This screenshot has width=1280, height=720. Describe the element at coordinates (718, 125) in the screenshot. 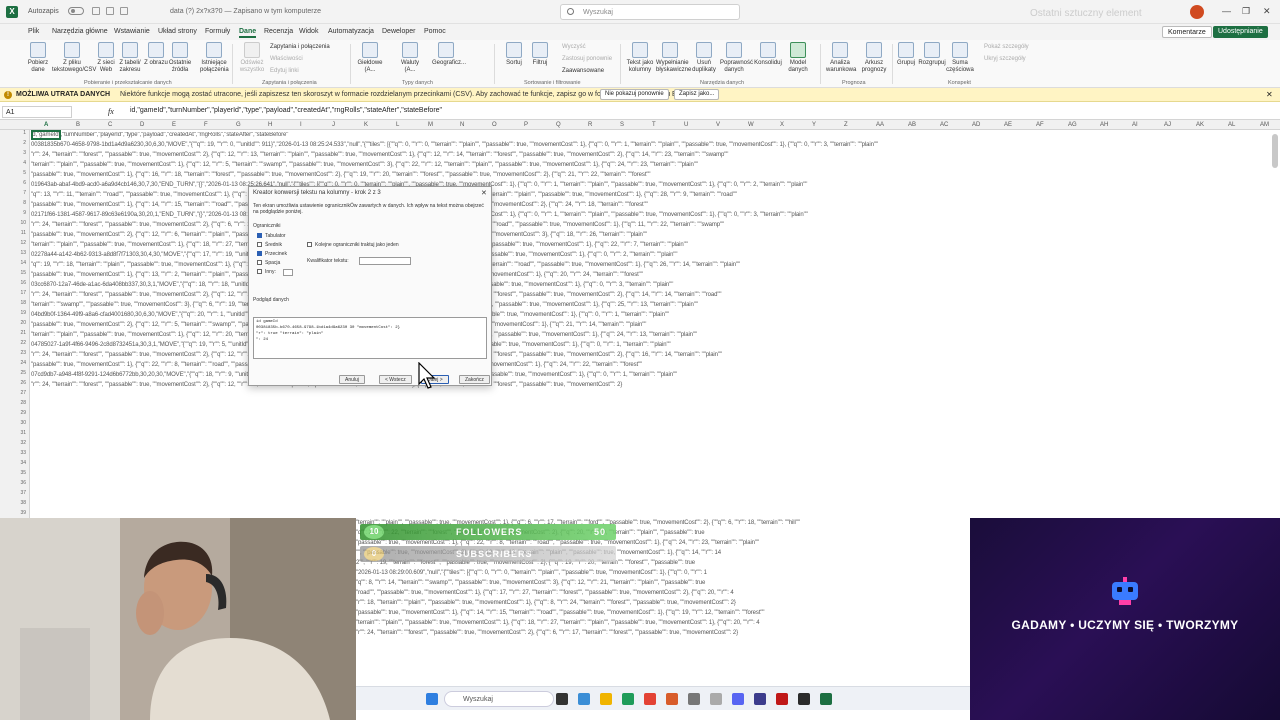

I see `column-header: V` at that location.